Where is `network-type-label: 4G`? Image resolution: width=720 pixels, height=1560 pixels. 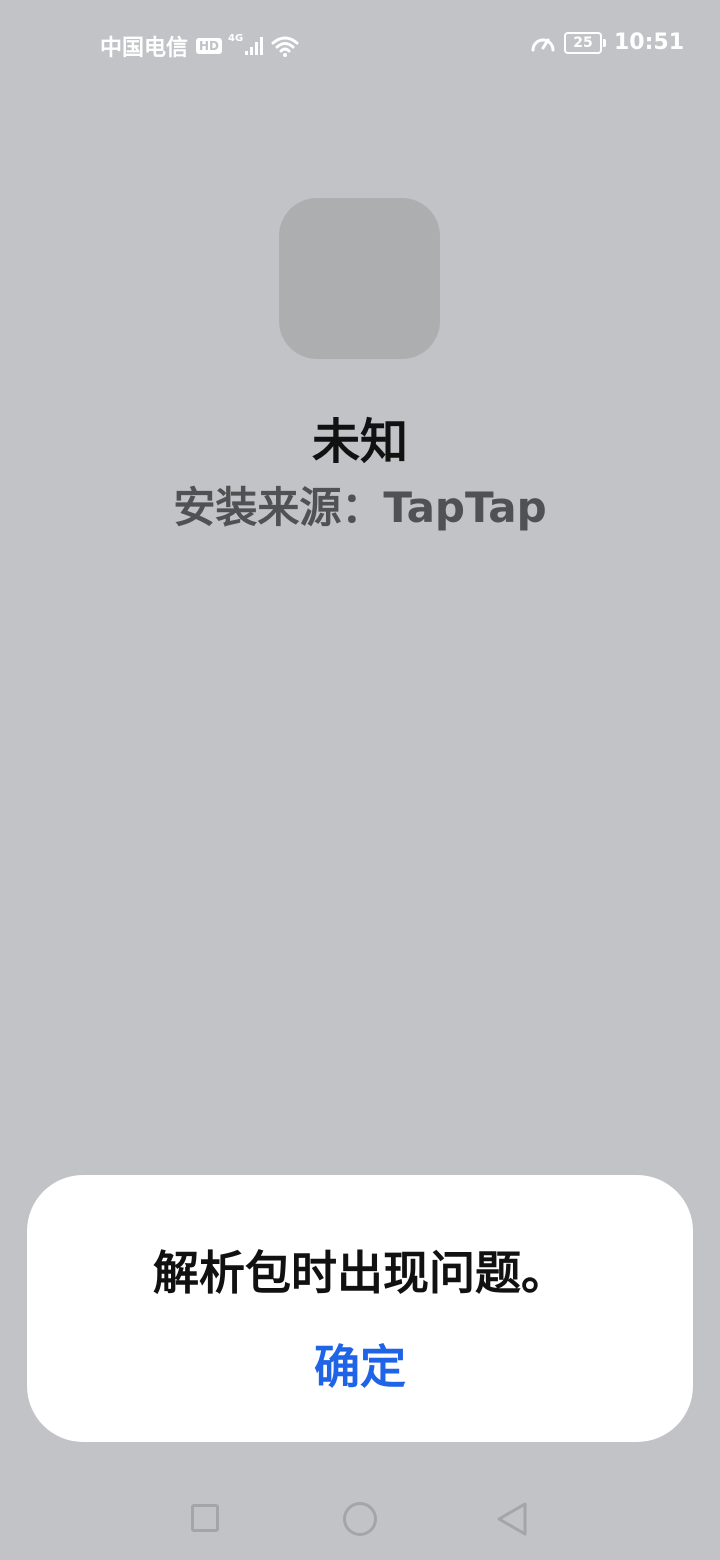
network-type-label: 4G is located at coordinates (236, 38).